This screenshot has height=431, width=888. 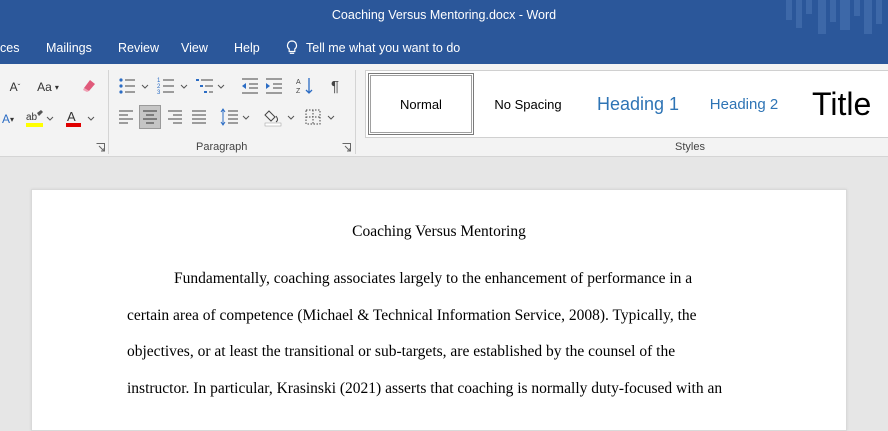 What do you see at coordinates (100, 147) in the screenshot?
I see `font-dialog-launcher-icon` at bounding box center [100, 147].